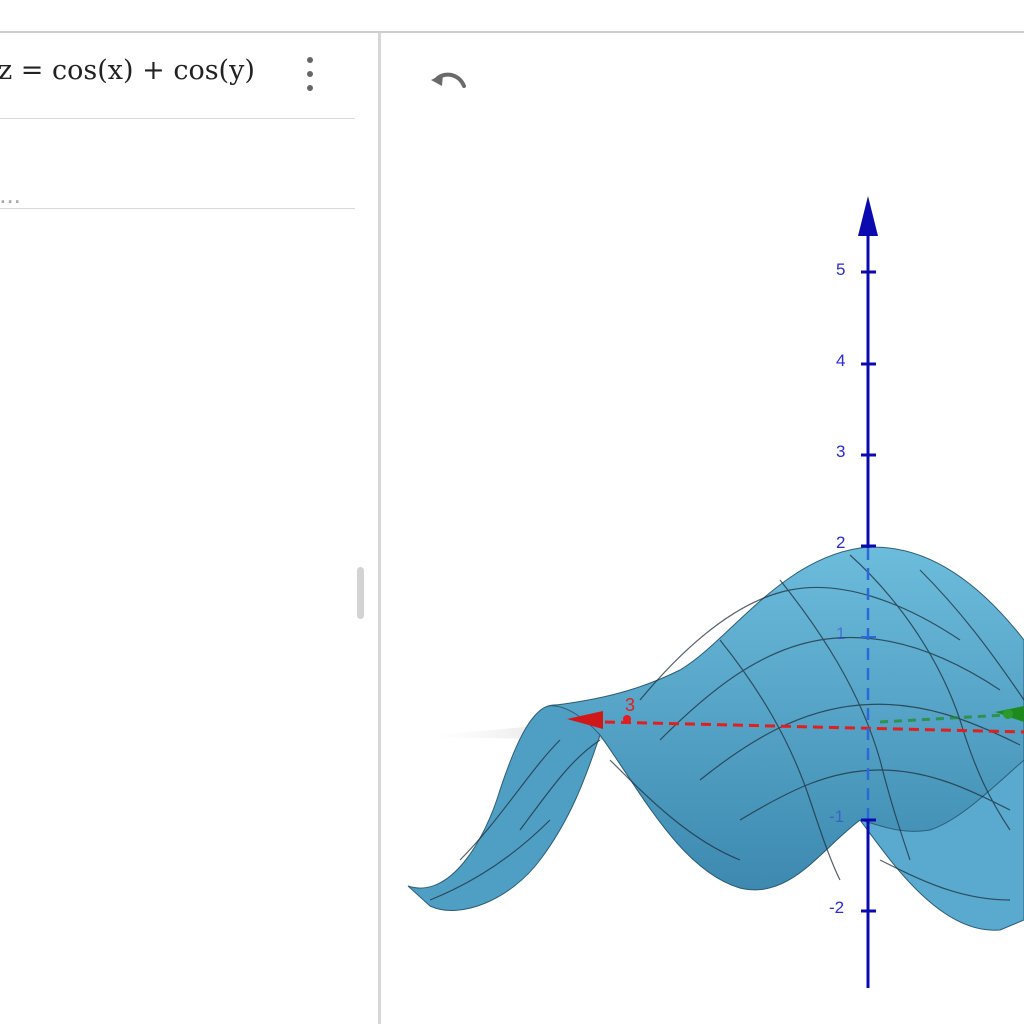  What do you see at coordinates (840, 360) in the screenshot?
I see `z-tick-label: 4` at bounding box center [840, 360].